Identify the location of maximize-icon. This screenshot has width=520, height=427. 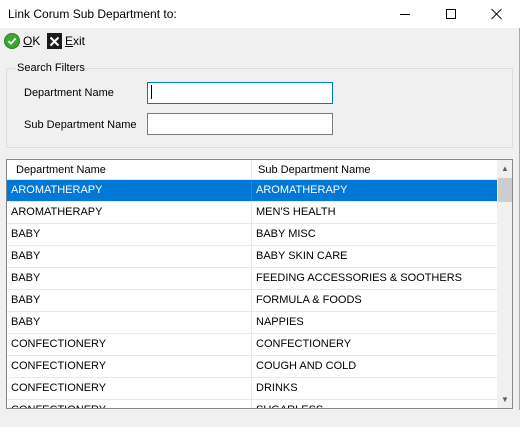
(451, 14).